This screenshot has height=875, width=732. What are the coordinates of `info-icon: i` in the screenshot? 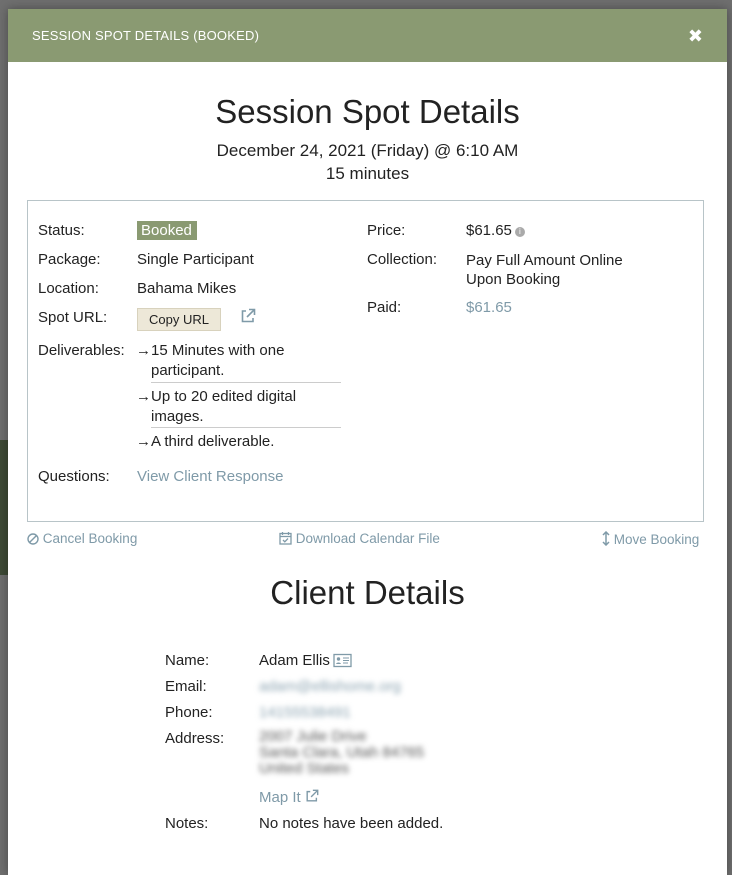 It's located at (519, 232).